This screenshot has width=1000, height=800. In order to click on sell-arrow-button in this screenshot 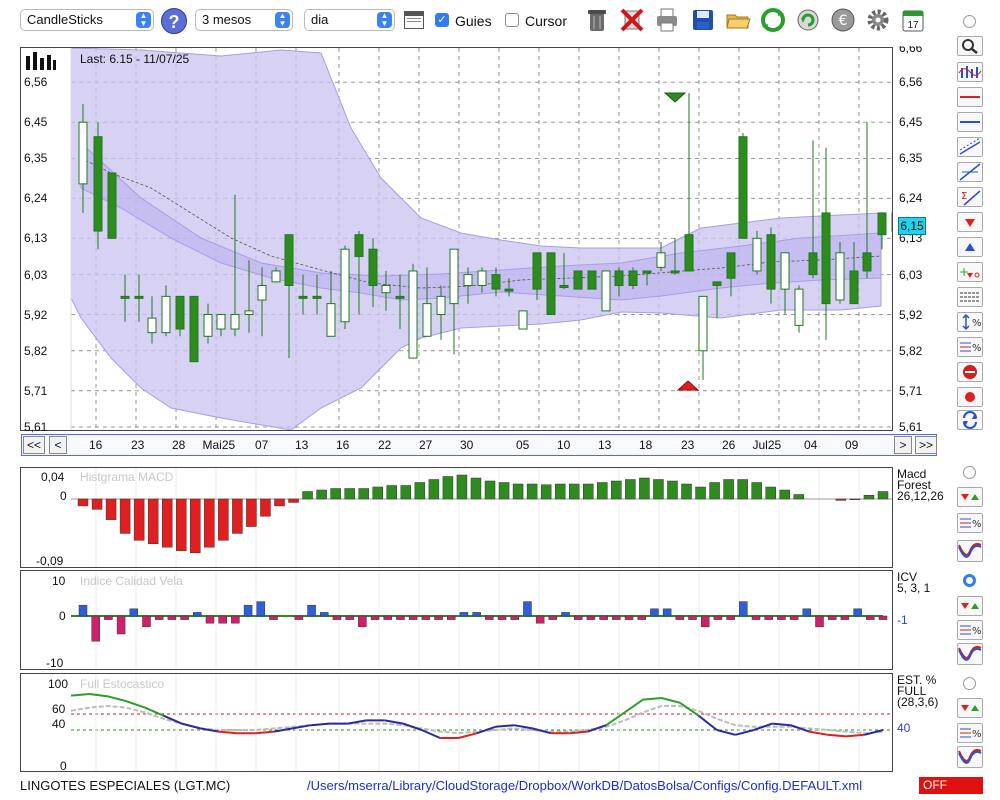, I will do `click(970, 222)`.